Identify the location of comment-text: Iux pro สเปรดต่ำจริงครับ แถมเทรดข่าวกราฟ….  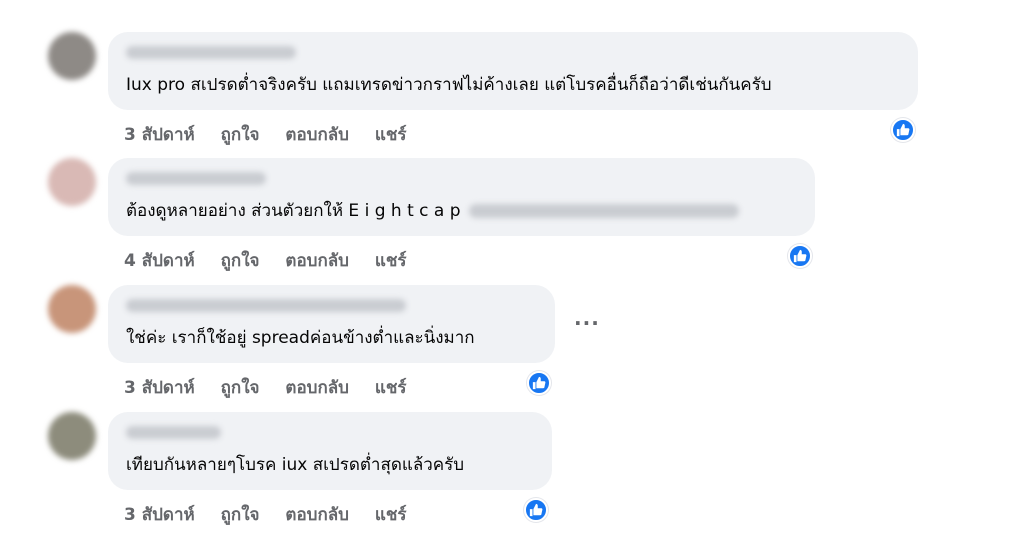
(449, 85).